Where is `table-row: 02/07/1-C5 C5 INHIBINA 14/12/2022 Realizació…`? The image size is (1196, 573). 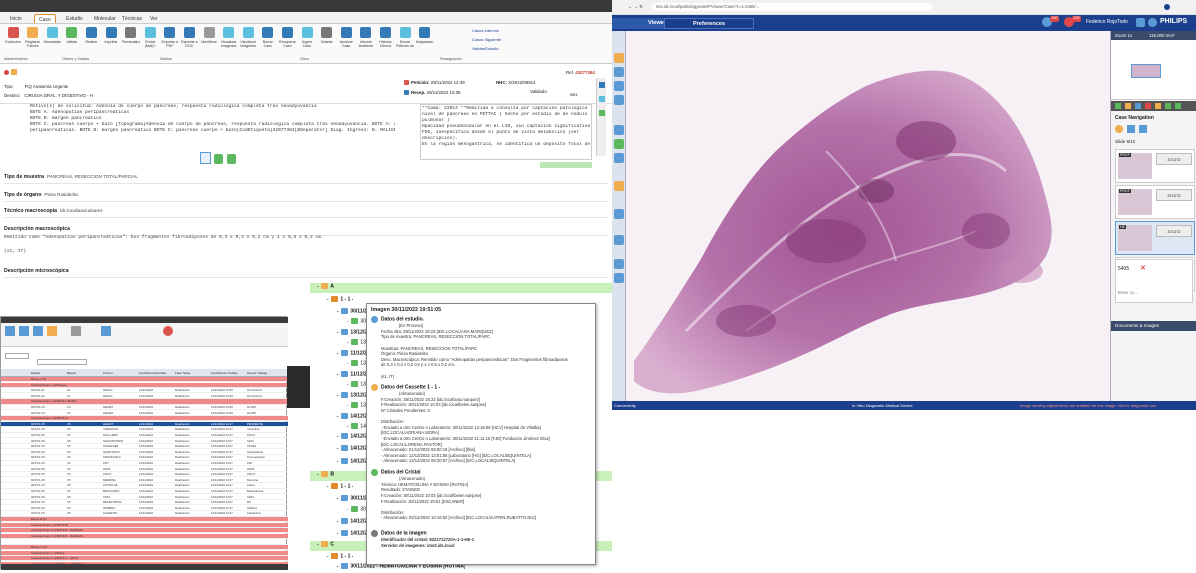 table-row: 02/07/1-C5 C5 INHIBINA 14/12/2022 Realizació… is located at coordinates (144, 508).